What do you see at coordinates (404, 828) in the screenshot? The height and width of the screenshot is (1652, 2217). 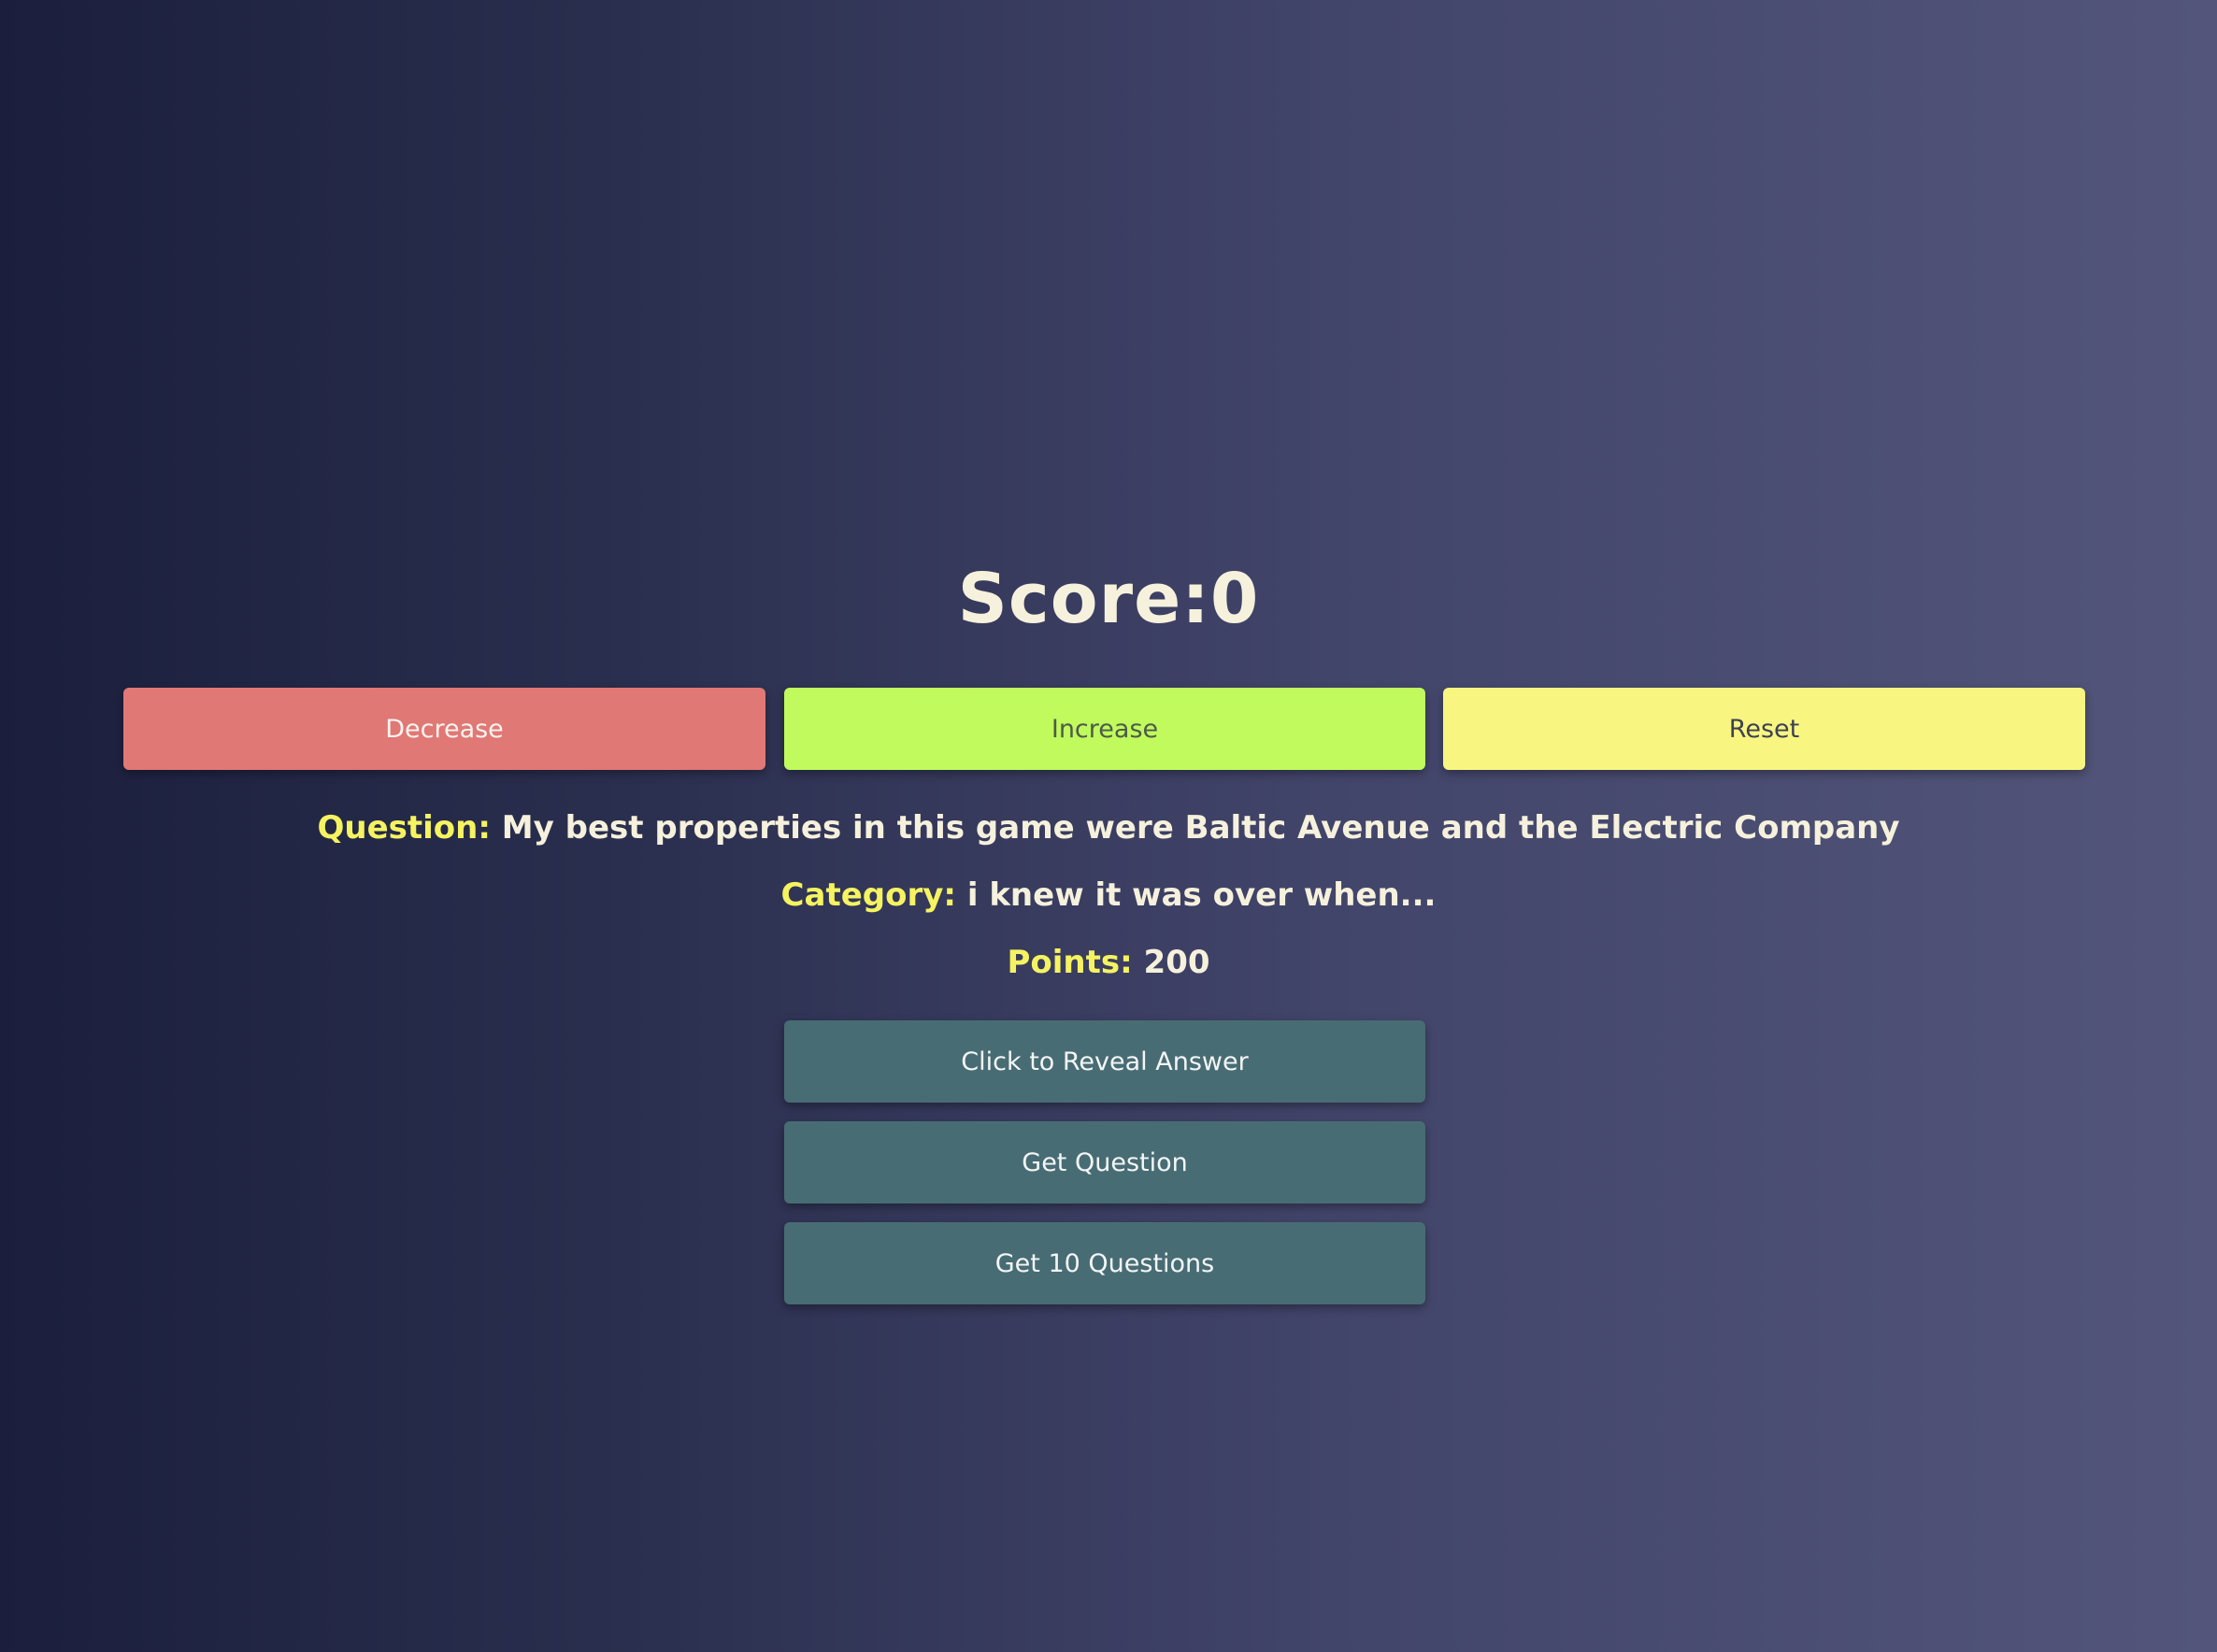 I see `question-label: Question:` at bounding box center [404, 828].